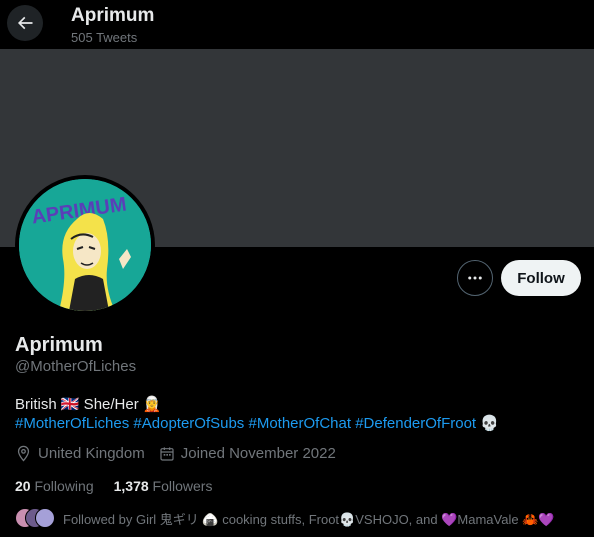 The height and width of the screenshot is (537, 594). I want to click on follow-stats: 20 Following 1,378 Followers, so click(123, 486).